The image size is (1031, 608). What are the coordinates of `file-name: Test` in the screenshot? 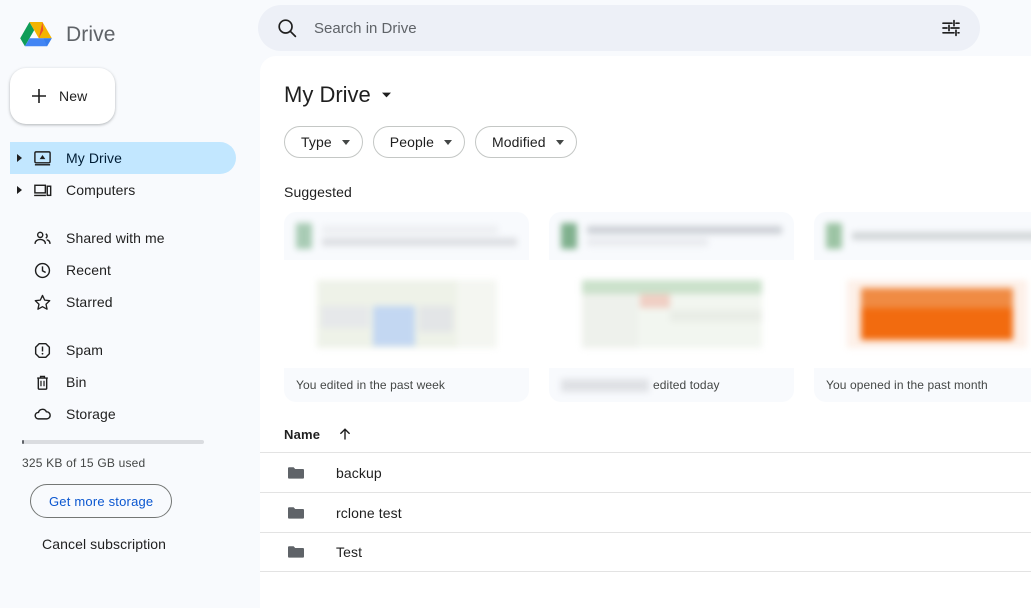 It's located at (349, 552).